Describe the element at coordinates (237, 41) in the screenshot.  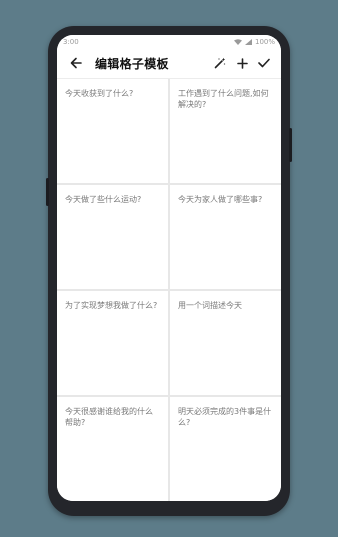
I see `wifi-icon` at that location.